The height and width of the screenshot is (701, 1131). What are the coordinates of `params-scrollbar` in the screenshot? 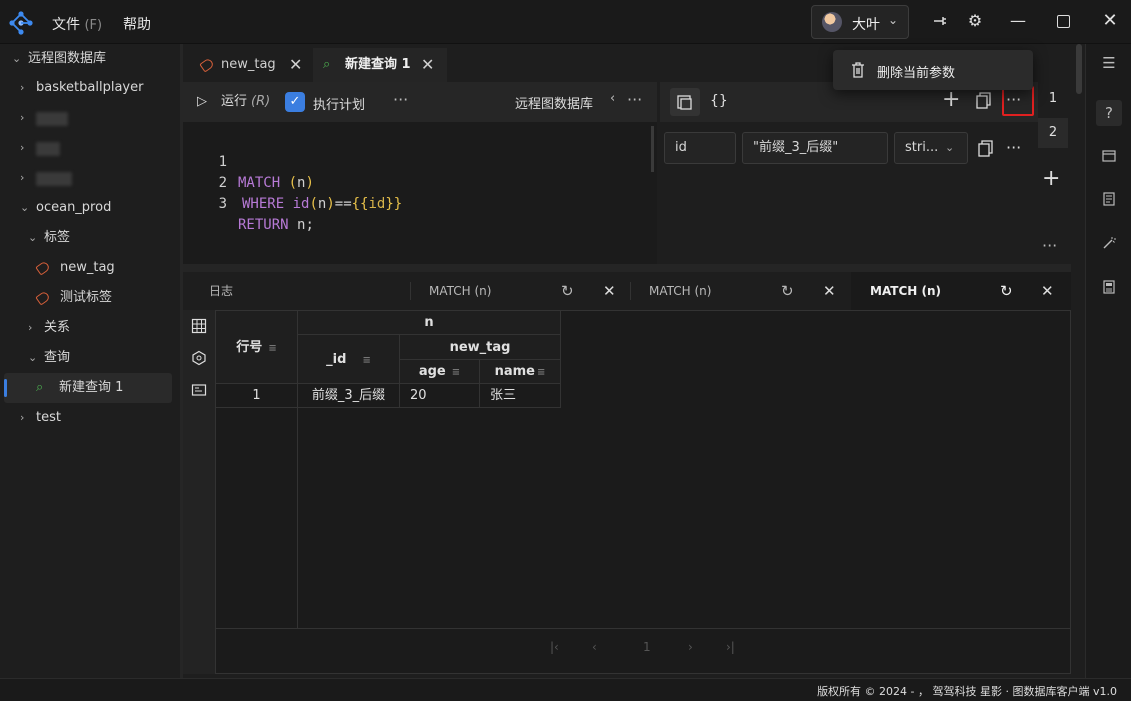 It's located at (1079, 69).